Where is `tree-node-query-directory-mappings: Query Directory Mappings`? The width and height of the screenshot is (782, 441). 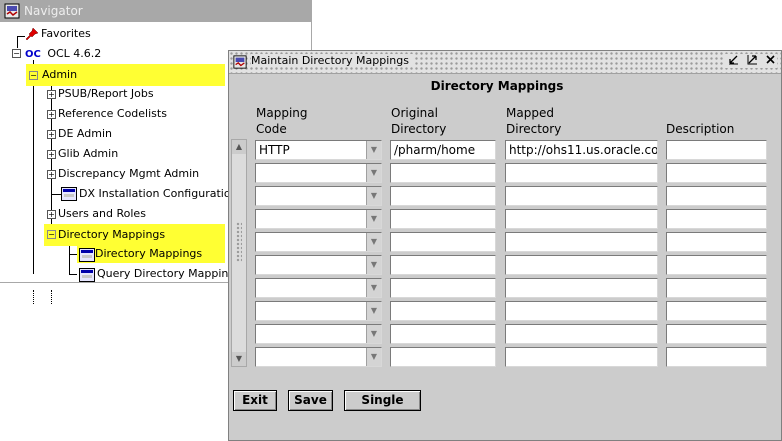 tree-node-query-directory-mappings: Query Directory Mappings is located at coordinates (169, 274).